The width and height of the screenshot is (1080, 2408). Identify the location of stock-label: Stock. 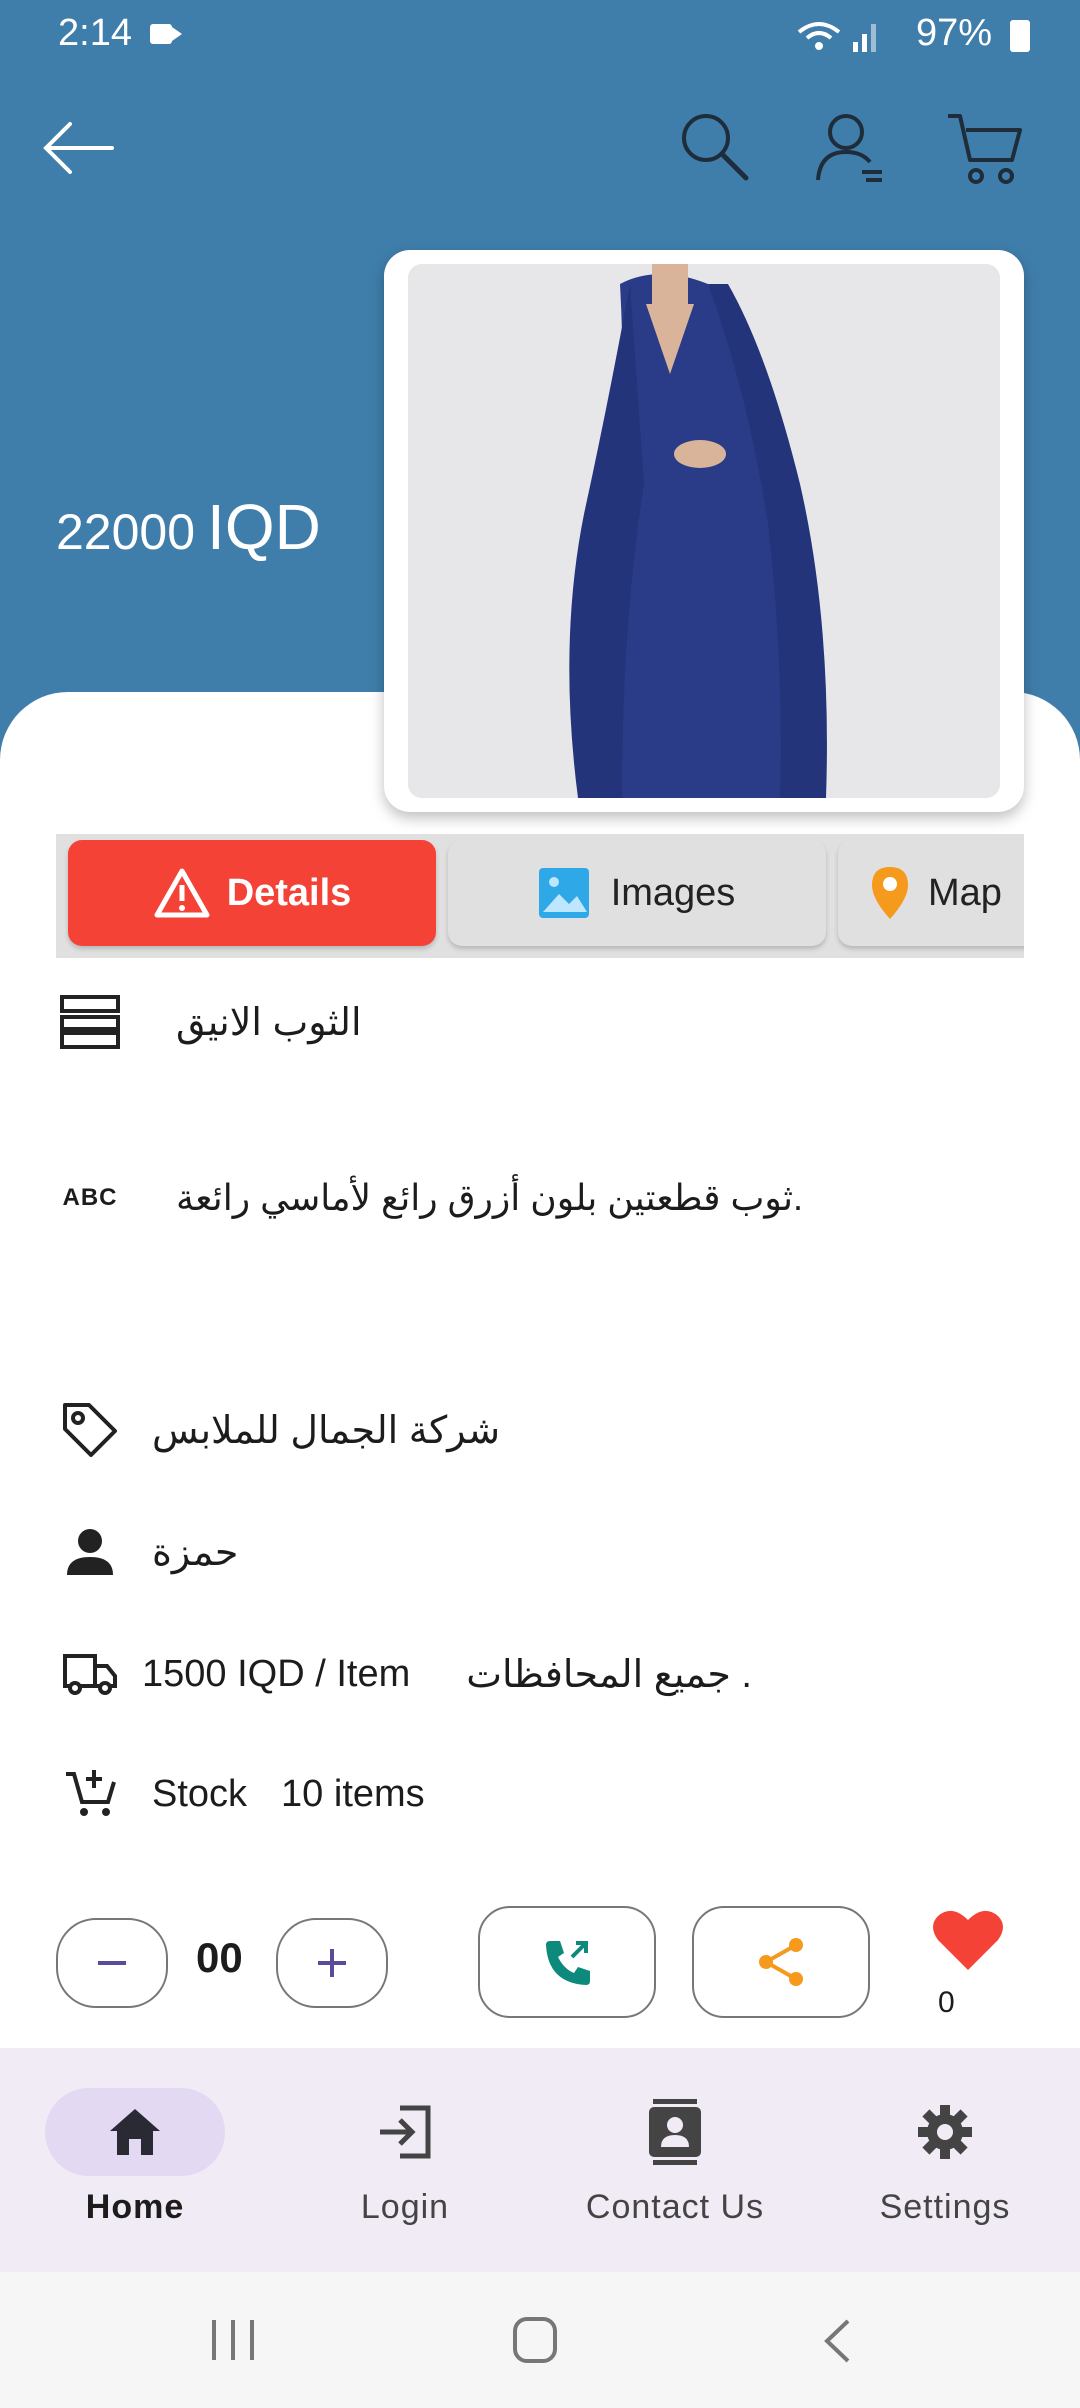
(200, 1793).